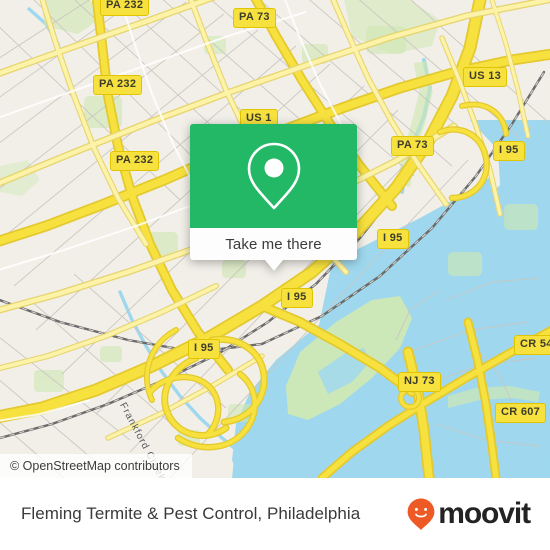  I want to click on popup-image-panel, so click(273, 176).